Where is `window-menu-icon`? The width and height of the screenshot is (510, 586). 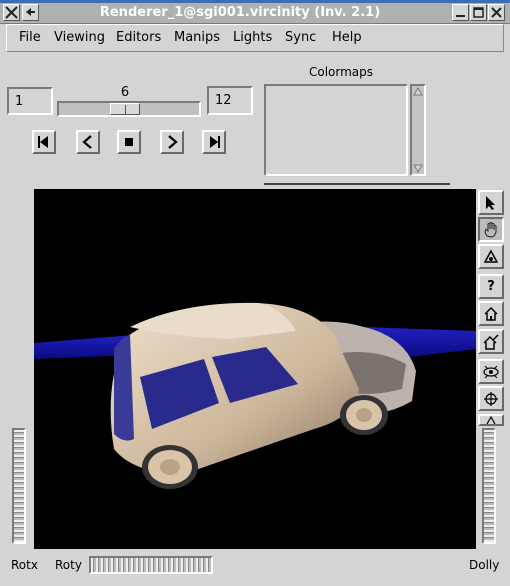
window-menu-icon is located at coordinates (11, 12).